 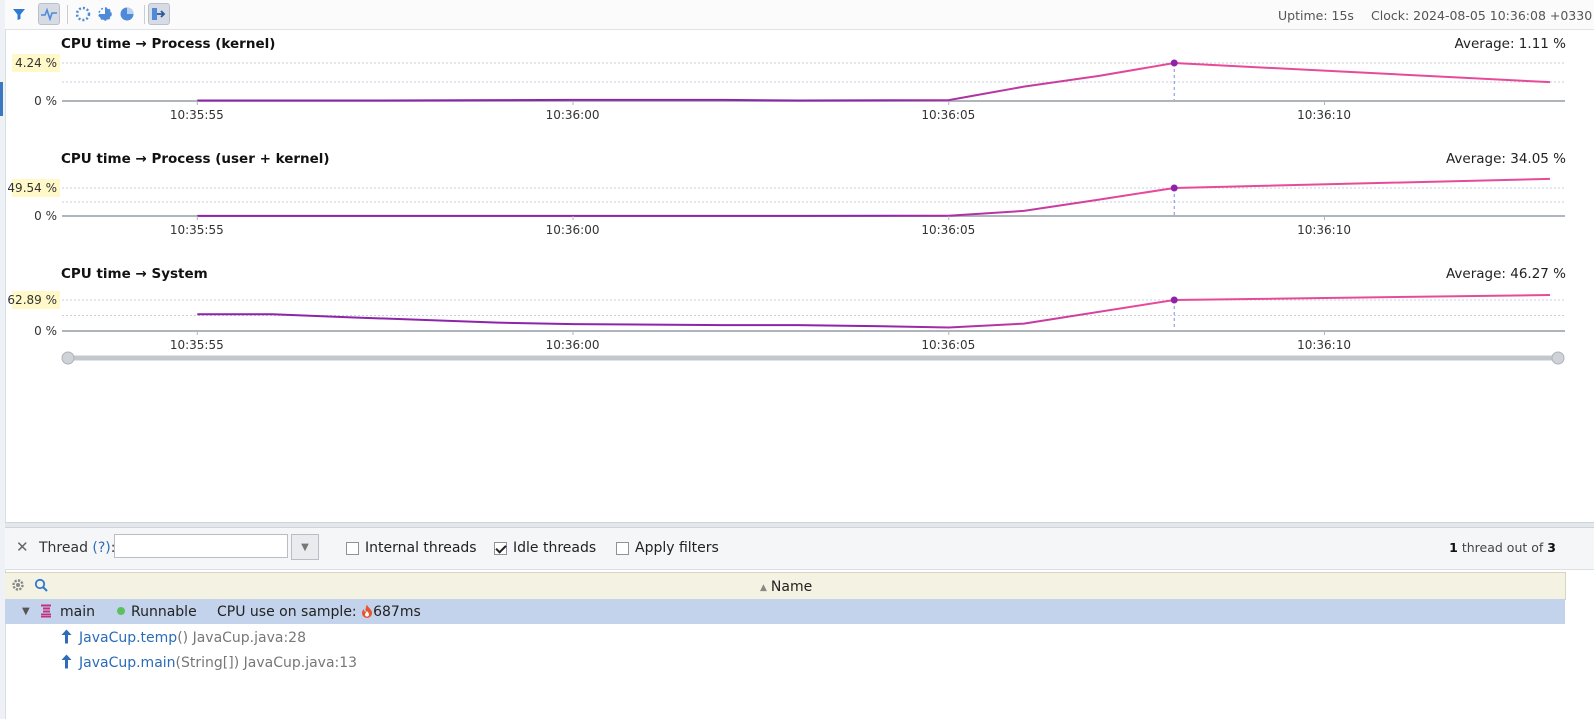 What do you see at coordinates (46, 613) in the screenshot?
I see `thread-icon` at bounding box center [46, 613].